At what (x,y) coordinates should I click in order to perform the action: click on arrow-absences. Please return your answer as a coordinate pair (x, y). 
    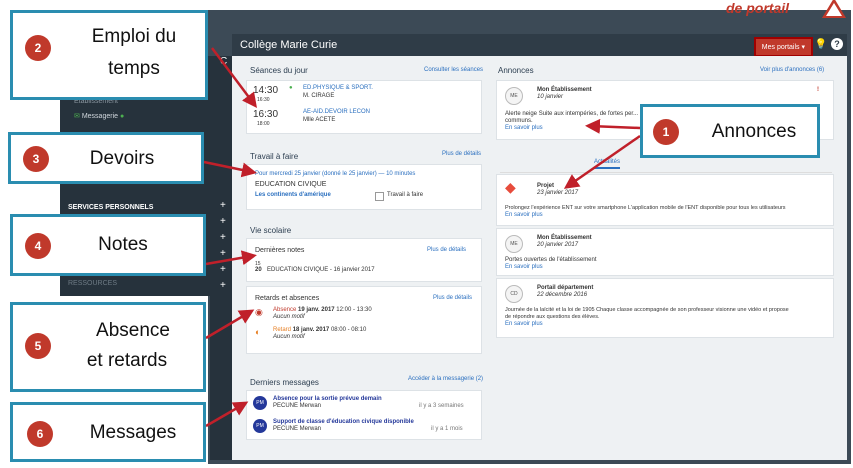
    Looking at the image, I should click on (230, 324).